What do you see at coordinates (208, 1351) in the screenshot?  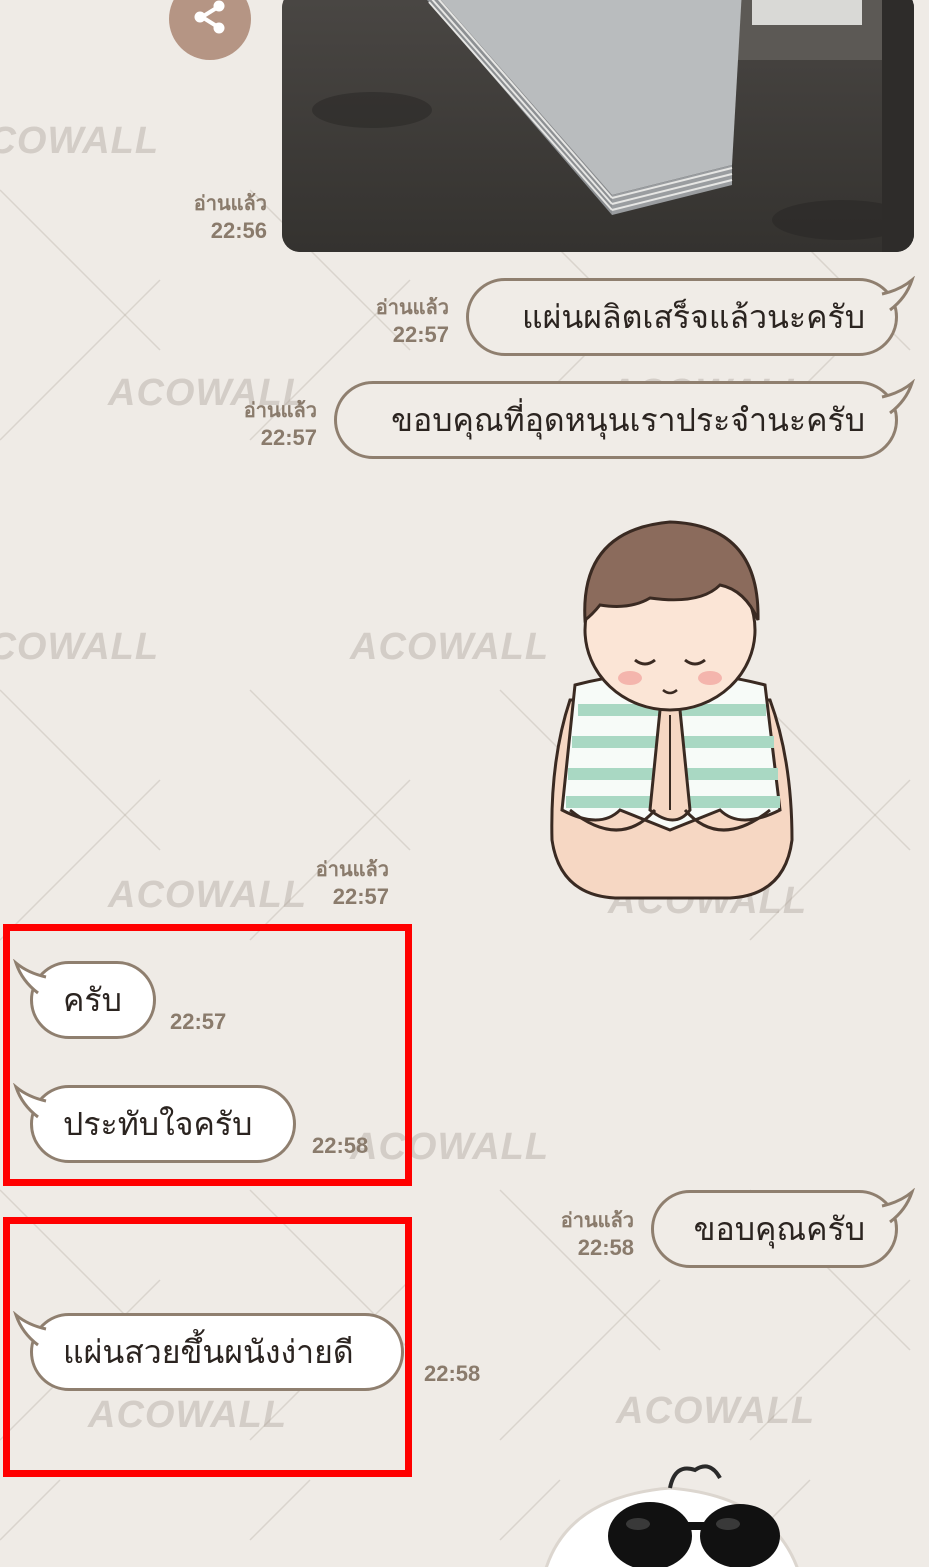 I see `message-text: แผ่นสวยขึ้นผนังง่ายดี` at bounding box center [208, 1351].